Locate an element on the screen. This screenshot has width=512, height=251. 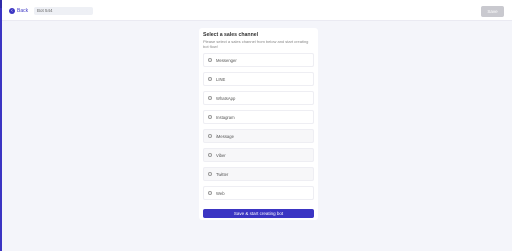
save-button: Save is located at coordinates (492, 11).